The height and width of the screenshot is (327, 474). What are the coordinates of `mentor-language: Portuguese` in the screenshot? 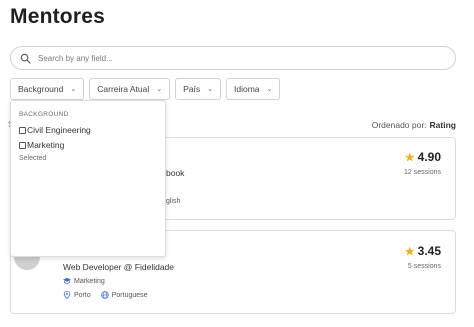 It's located at (124, 295).